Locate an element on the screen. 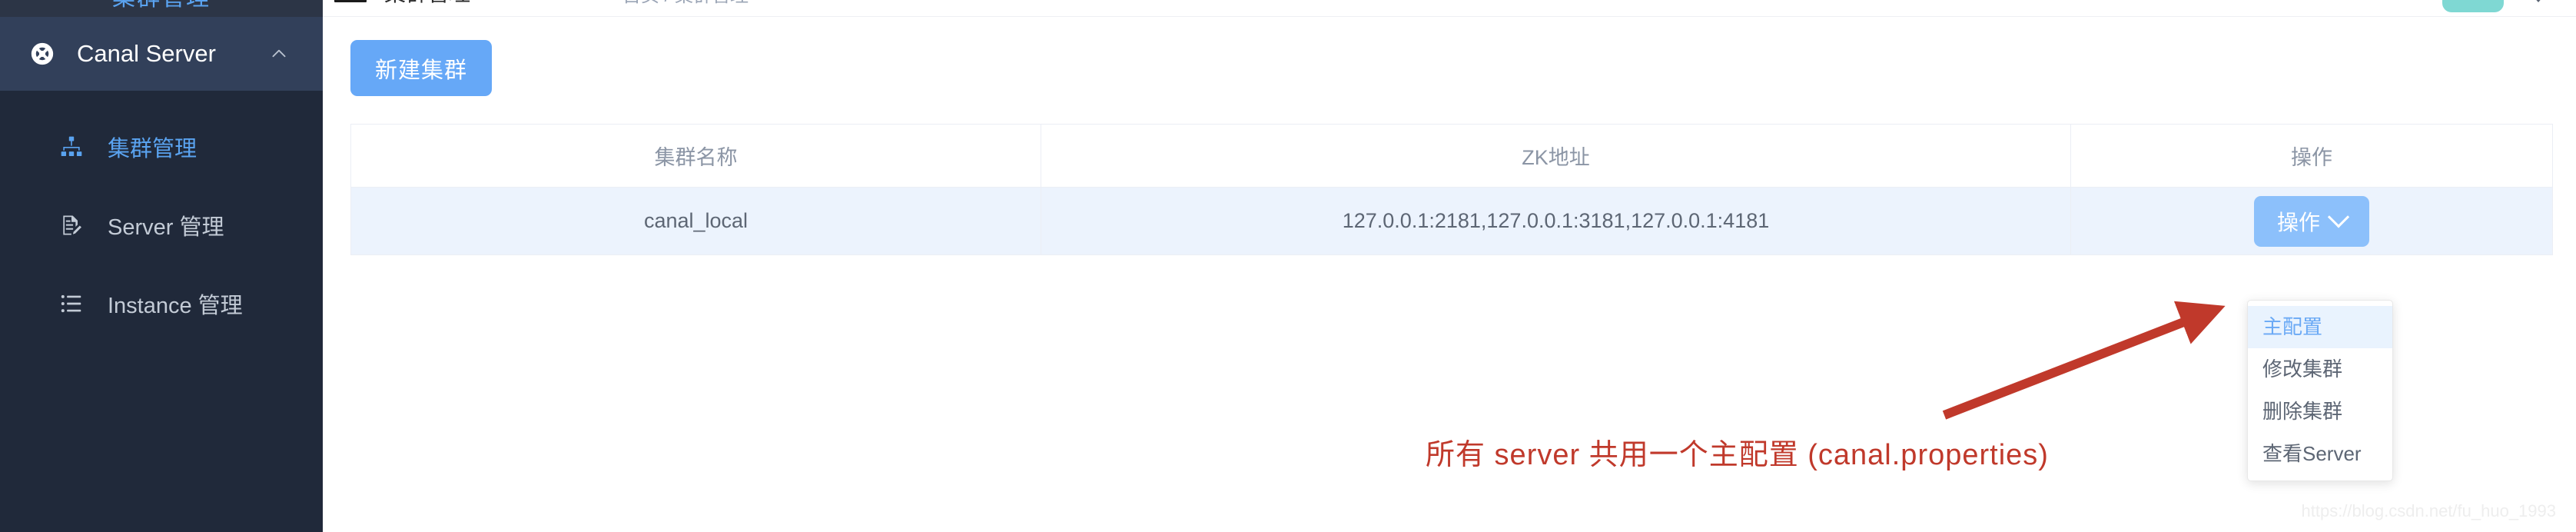  menu-item-view-server: 查看Server is located at coordinates (2320, 454).